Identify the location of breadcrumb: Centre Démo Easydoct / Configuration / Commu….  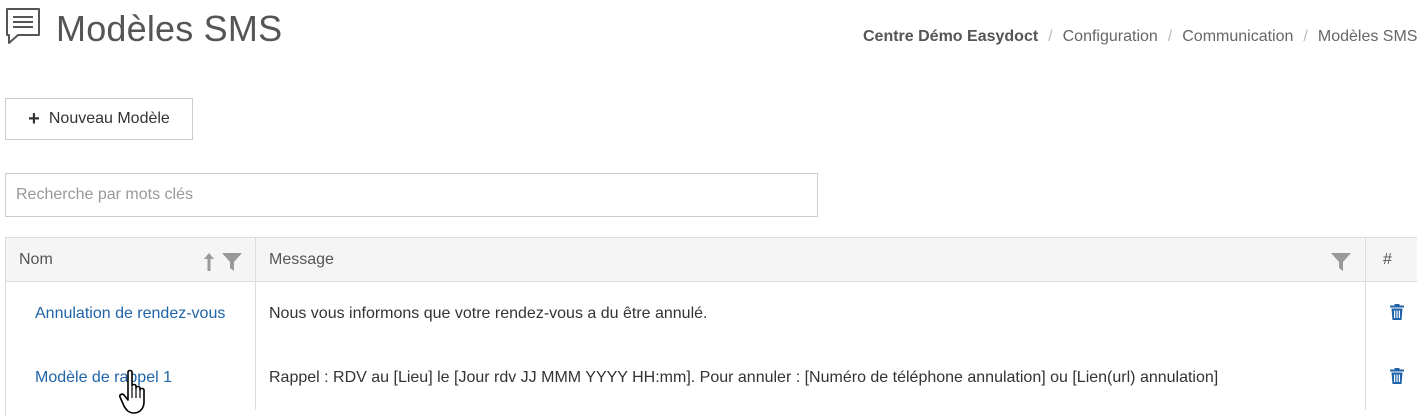
(1140, 37).